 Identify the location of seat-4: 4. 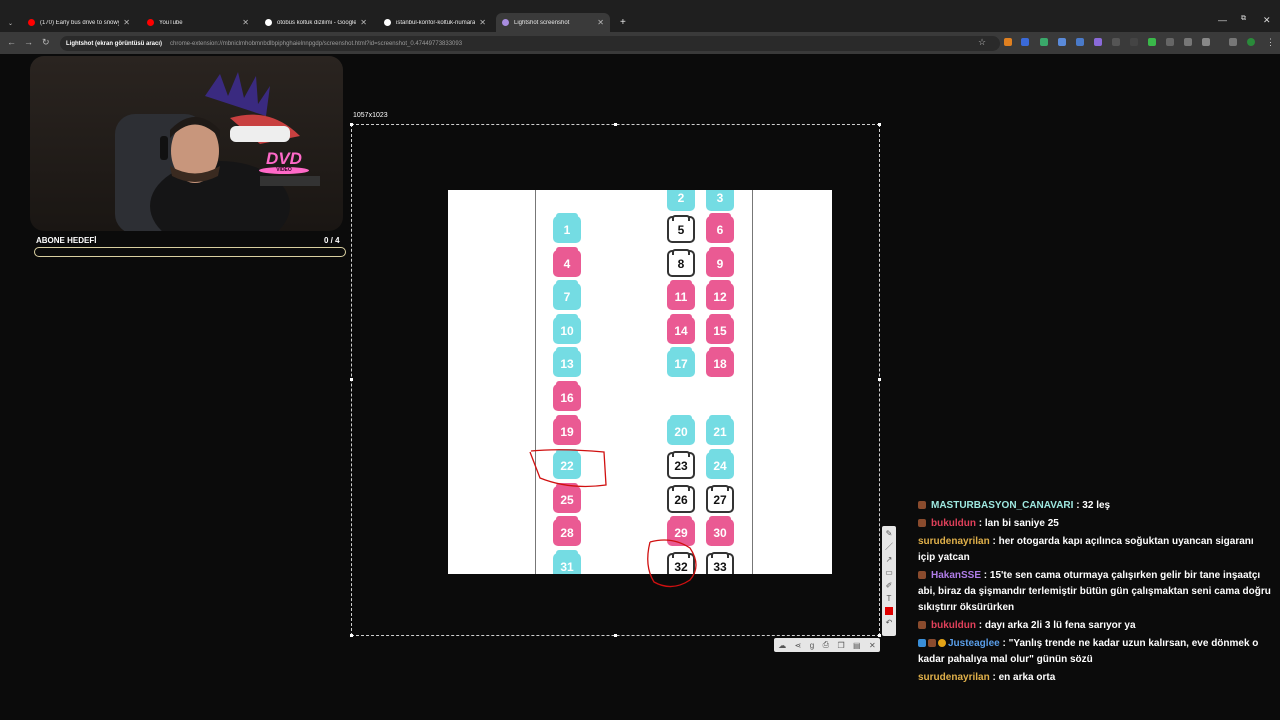
(567, 262).